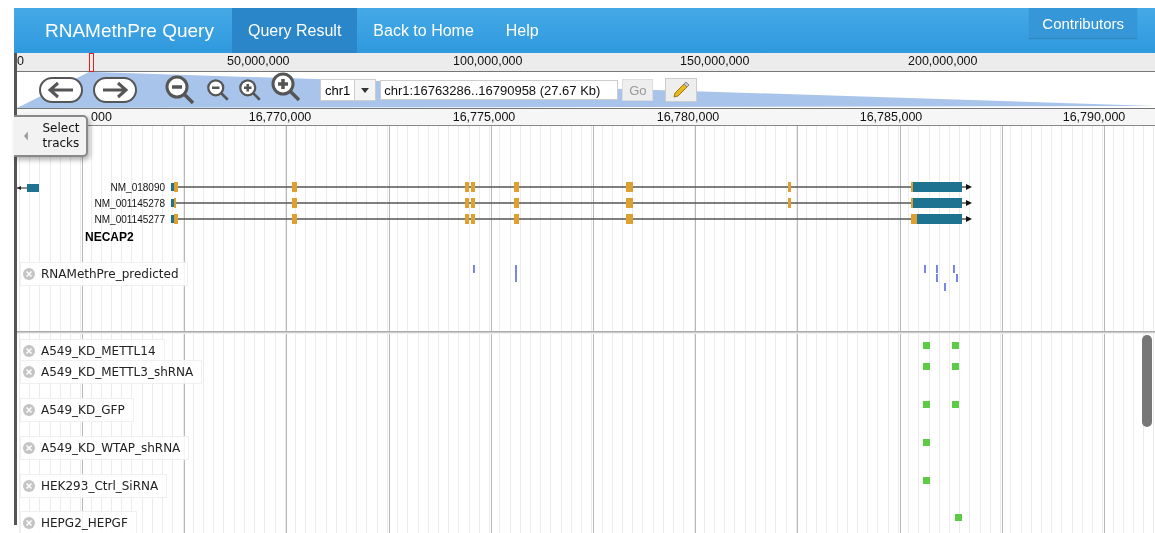  I want to click on highlight-button, so click(681, 90).